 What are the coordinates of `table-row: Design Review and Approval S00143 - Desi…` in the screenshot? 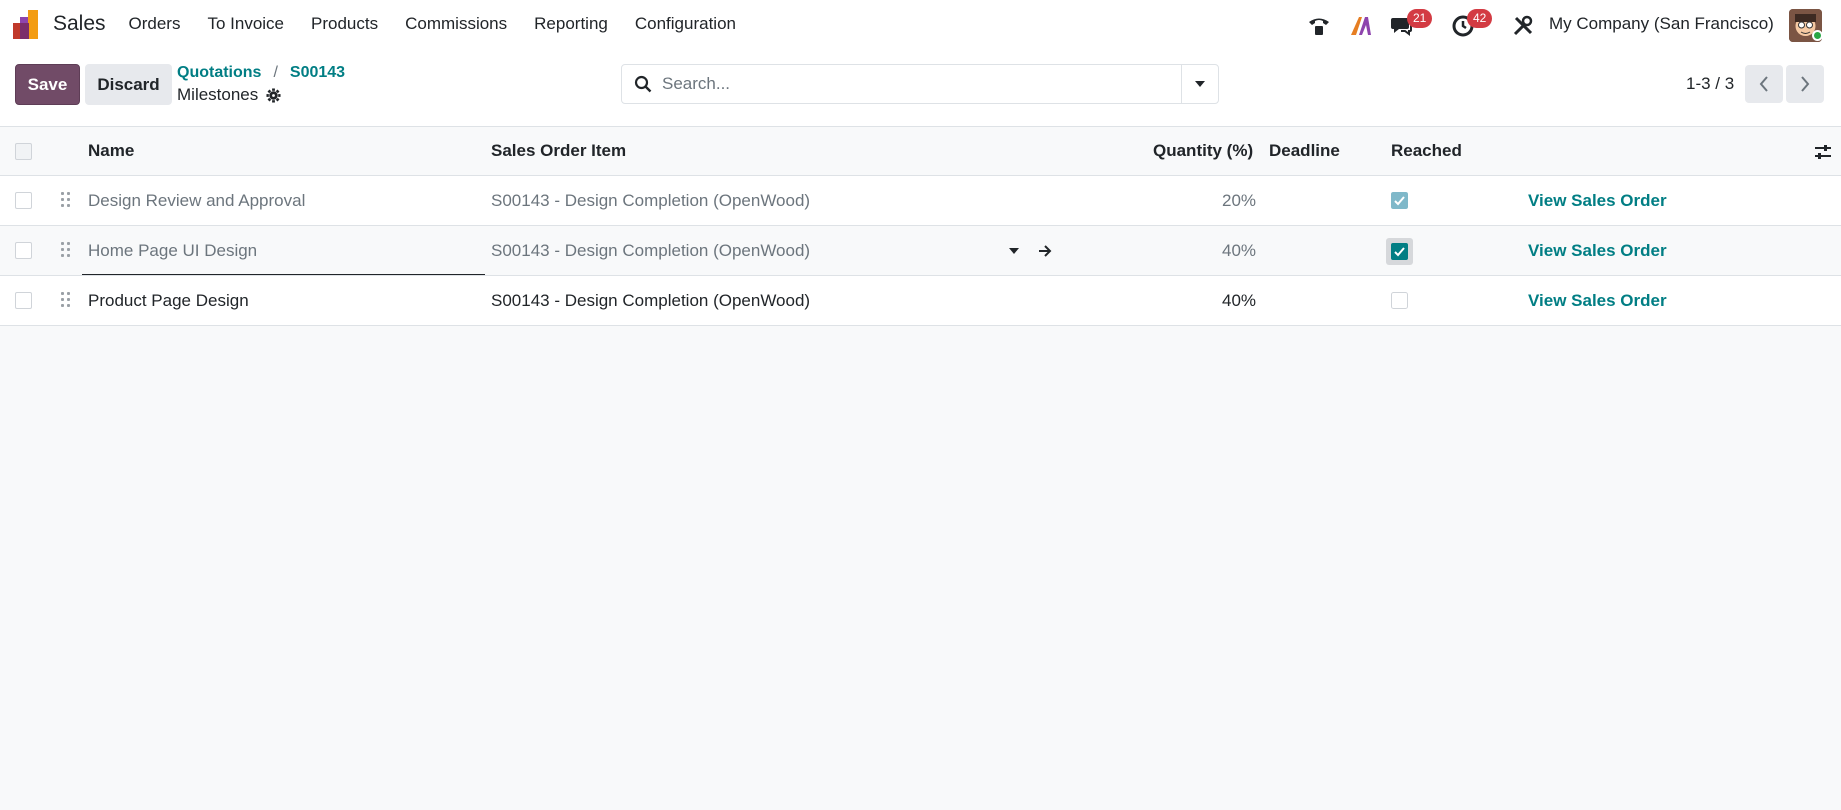 It's located at (920, 201).